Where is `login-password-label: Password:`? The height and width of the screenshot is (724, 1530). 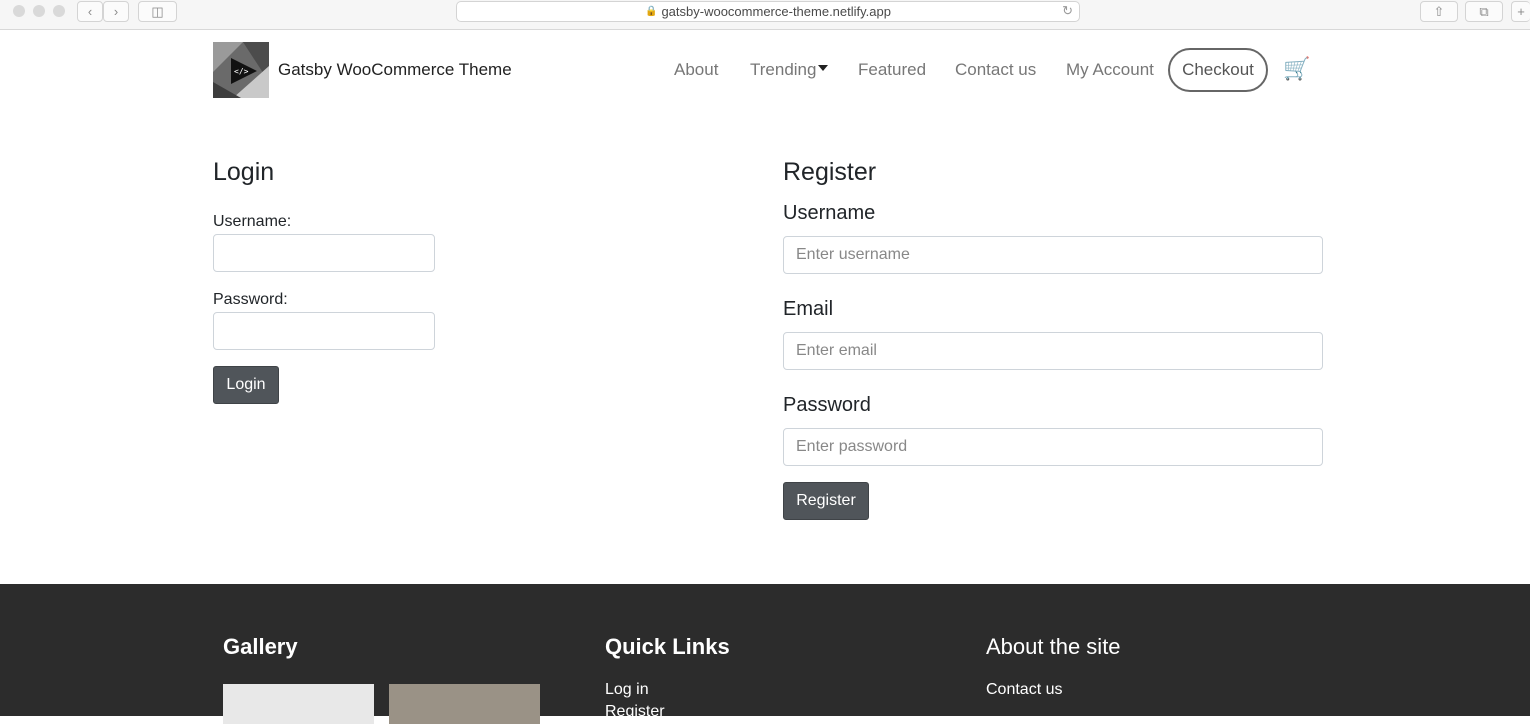
login-password-label: Password: is located at coordinates (250, 299).